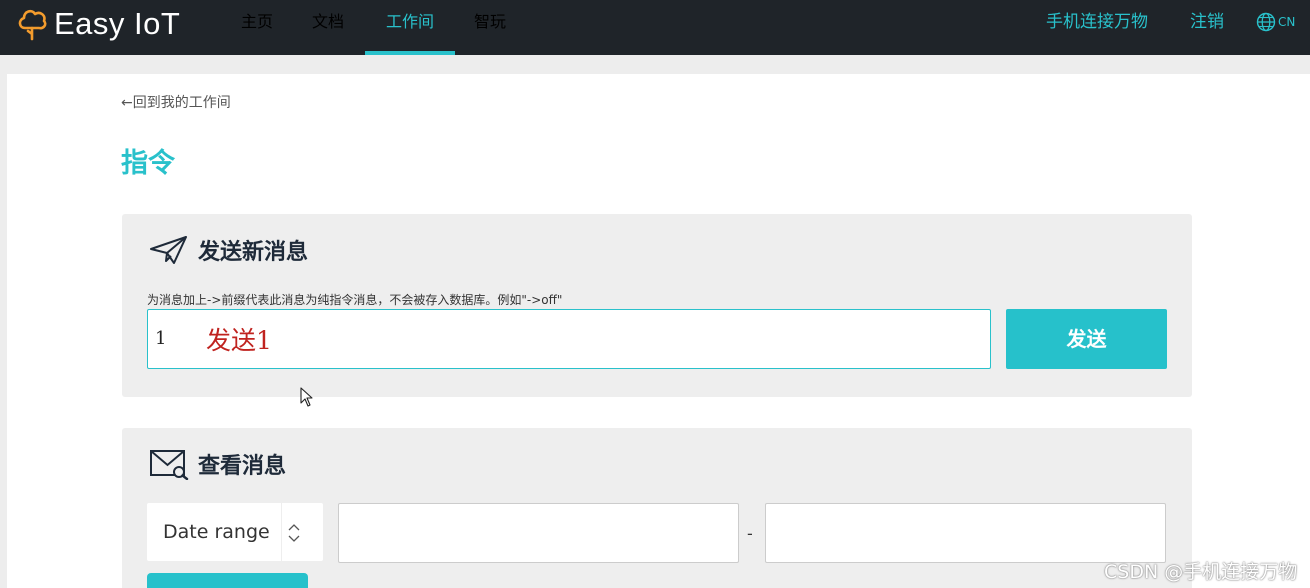  Describe the element at coordinates (965, 533) in the screenshot. I see `end-date-input` at that location.